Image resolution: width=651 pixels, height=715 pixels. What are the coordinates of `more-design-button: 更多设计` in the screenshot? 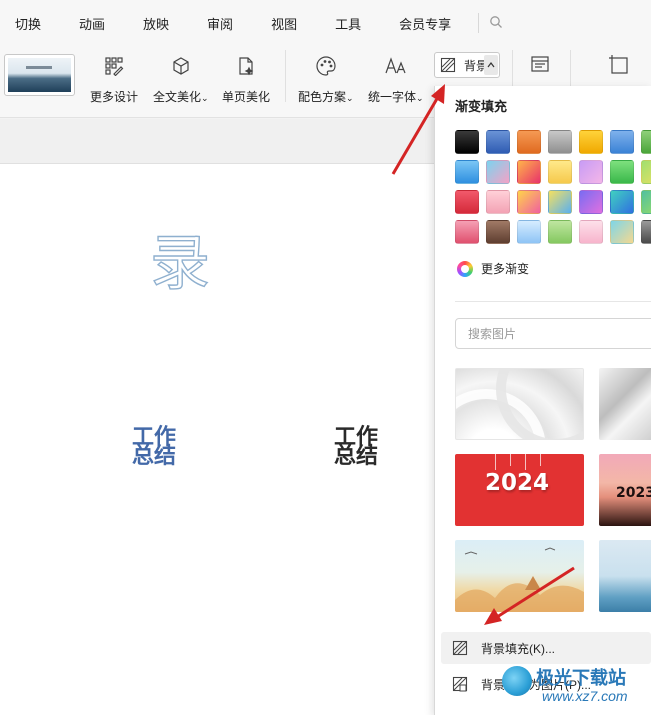 It's located at (114, 79).